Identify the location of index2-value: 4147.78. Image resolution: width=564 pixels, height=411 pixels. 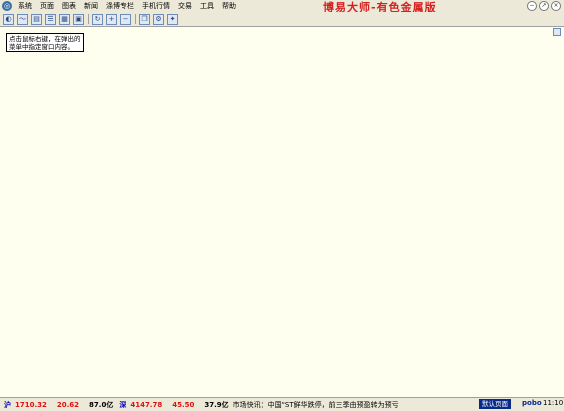
(146, 404).